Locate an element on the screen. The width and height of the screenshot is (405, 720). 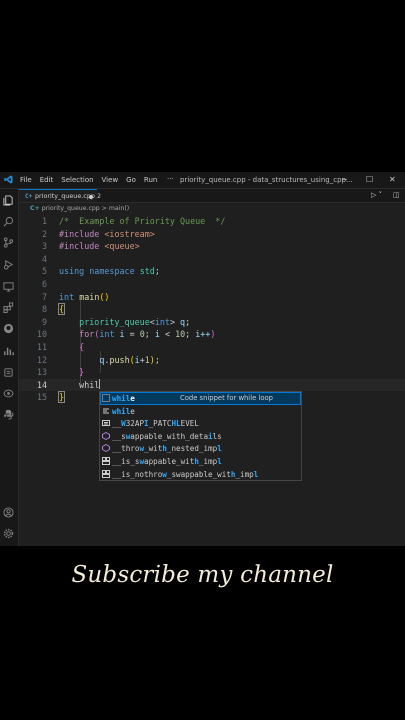
breadcrumb: C+ priority_queue.cpp > main() is located at coordinates (79, 208).